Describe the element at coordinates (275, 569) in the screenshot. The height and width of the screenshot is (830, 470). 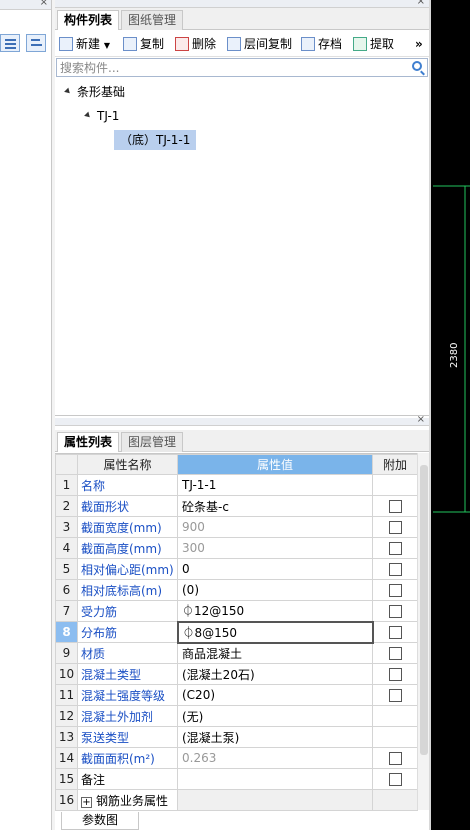
I see `property-value: 0` at that location.